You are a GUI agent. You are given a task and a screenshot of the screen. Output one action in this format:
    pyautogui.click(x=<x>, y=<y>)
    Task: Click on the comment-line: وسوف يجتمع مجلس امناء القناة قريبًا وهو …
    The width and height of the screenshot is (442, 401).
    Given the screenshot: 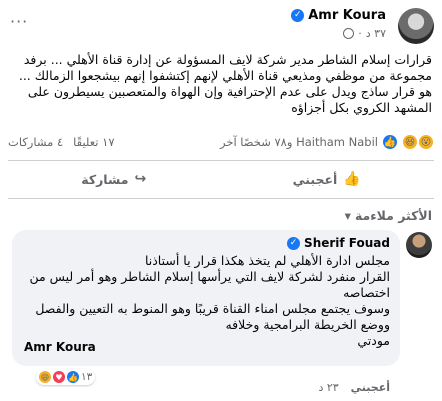 What is the action you would take?
    pyautogui.click(x=212, y=316)
    